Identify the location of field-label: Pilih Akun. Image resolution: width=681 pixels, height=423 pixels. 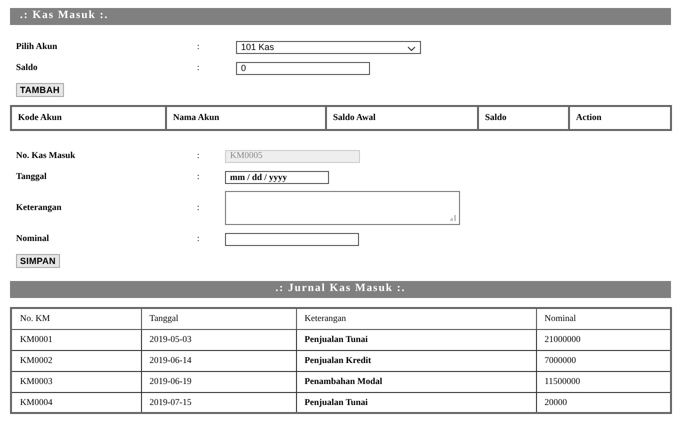
(37, 47).